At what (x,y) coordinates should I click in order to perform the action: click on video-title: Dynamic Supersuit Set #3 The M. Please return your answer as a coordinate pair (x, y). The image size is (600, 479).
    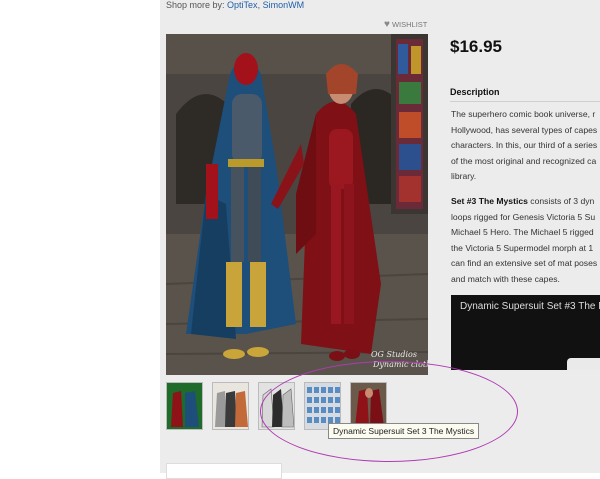
    Looking at the image, I should click on (530, 306).